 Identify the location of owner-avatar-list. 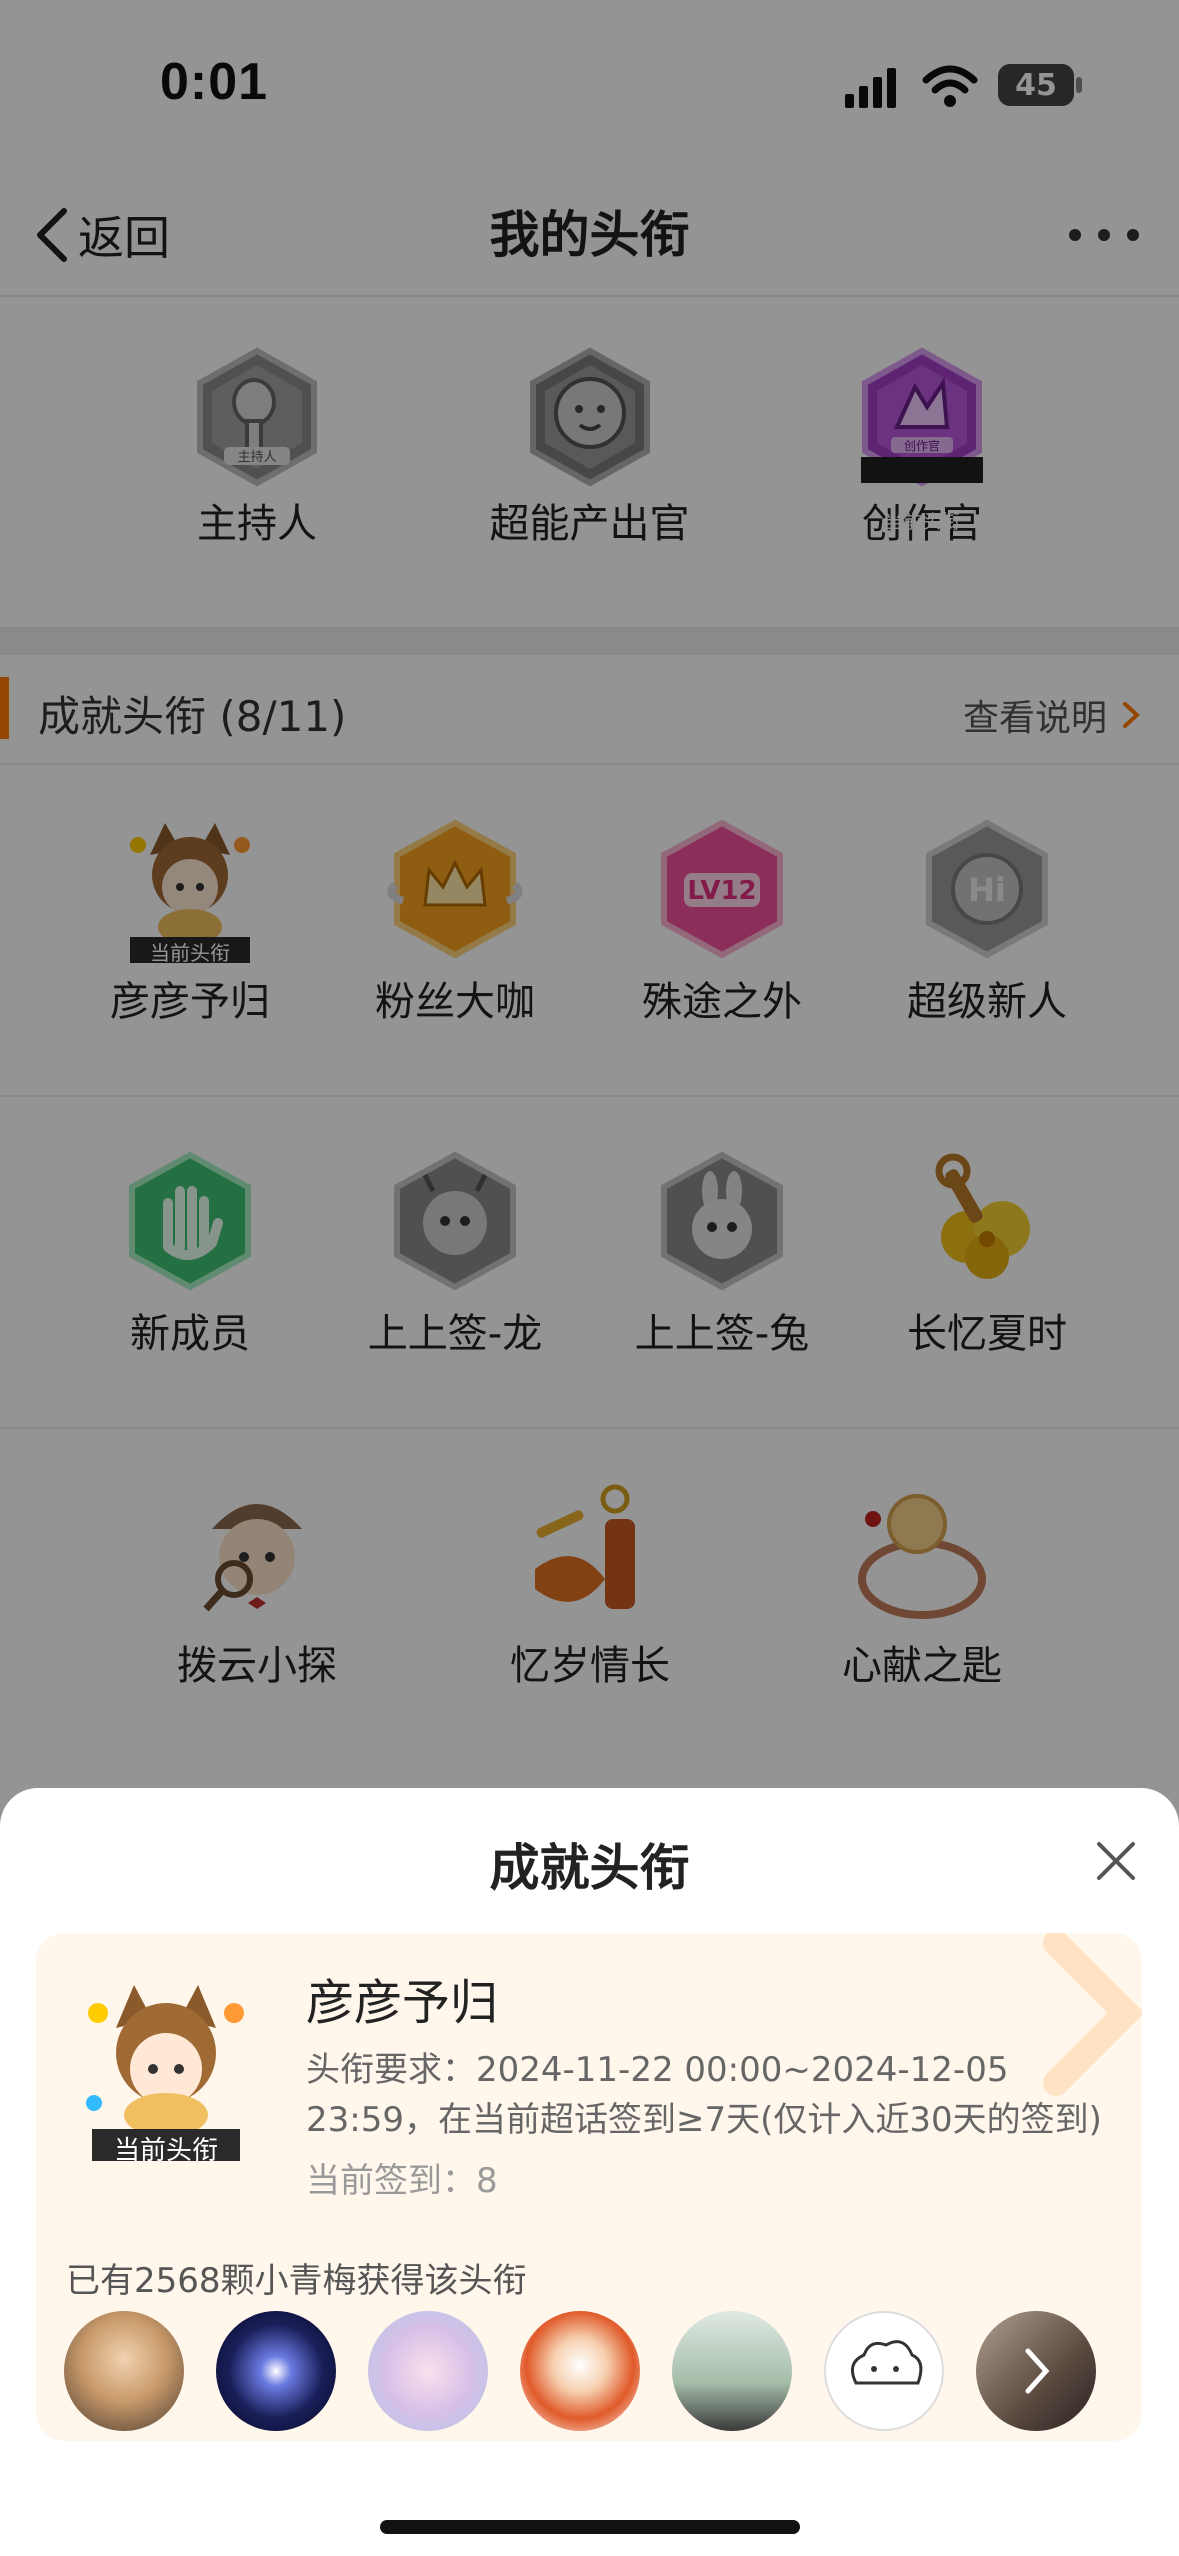
(599, 2373).